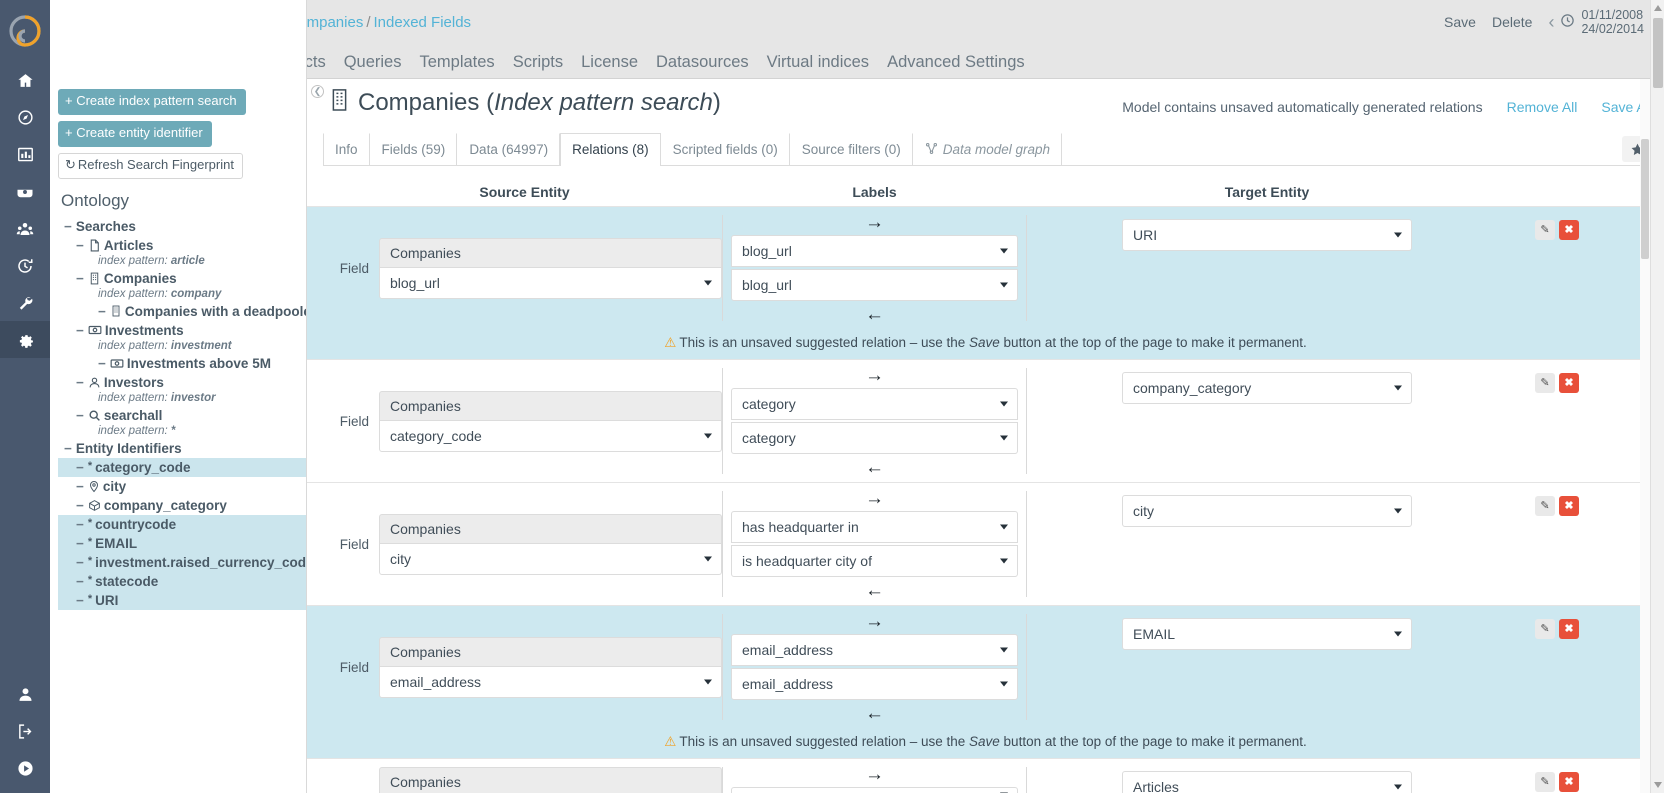  I want to click on tab-datasources: Datasources, so click(702, 65).